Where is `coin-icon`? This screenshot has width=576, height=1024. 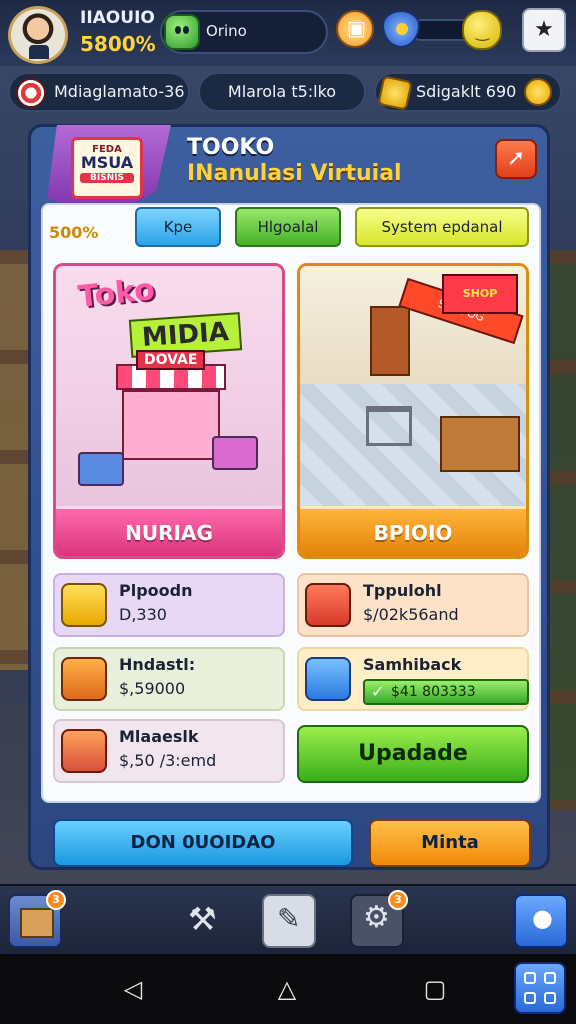 coin-icon is located at coordinates (395, 93).